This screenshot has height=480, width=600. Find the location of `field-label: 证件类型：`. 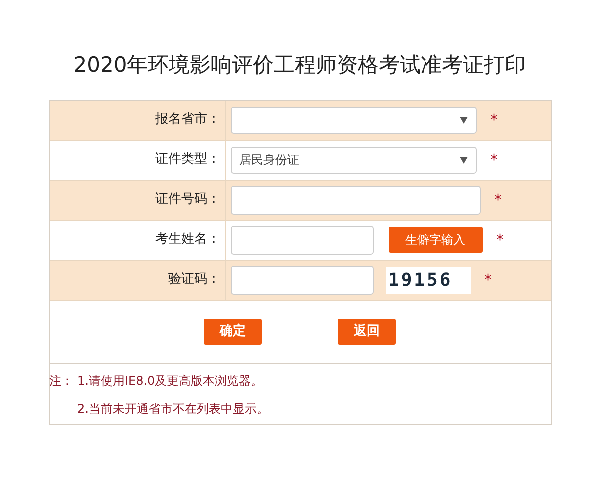

field-label: 证件类型： is located at coordinates (188, 160).